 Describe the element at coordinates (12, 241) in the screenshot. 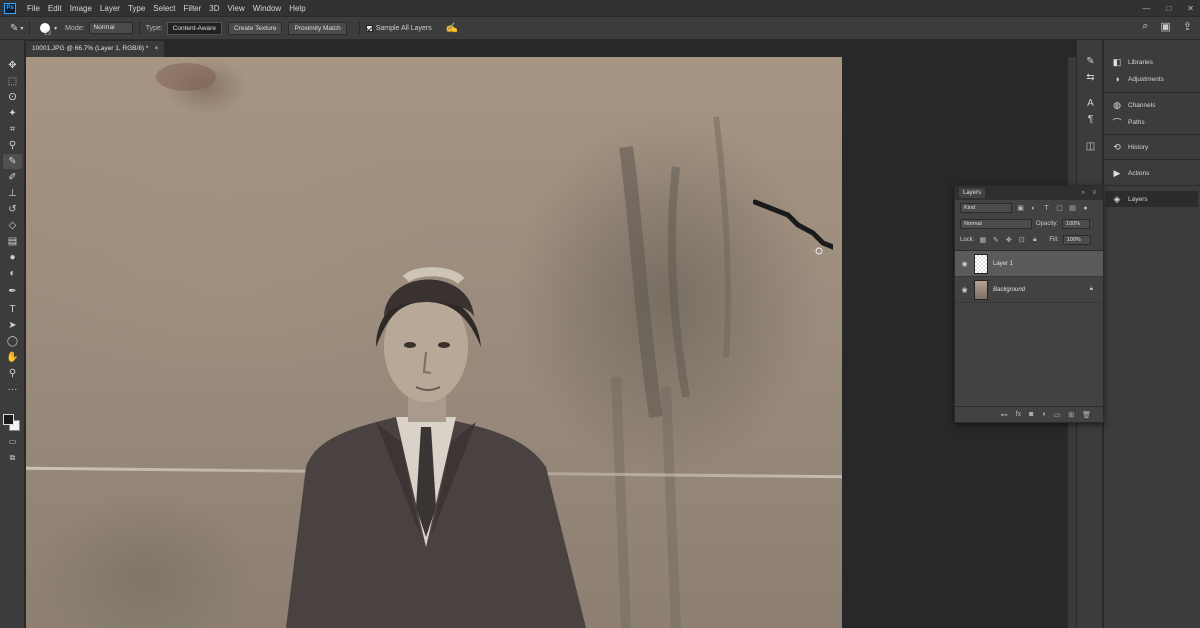

I see `gradient-icon: ▤` at that location.